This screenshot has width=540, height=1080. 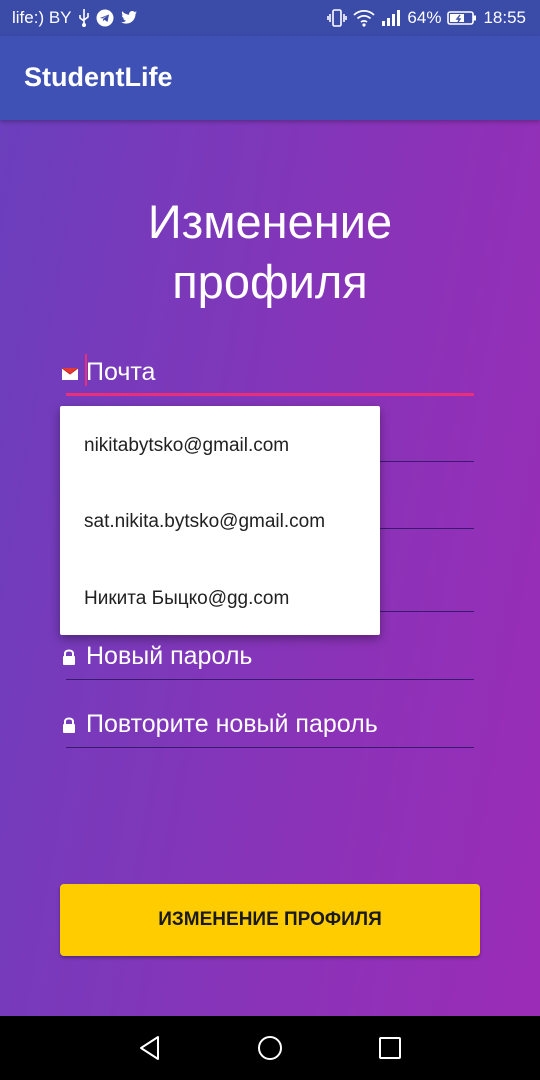 What do you see at coordinates (70, 373) in the screenshot?
I see `envelope-icon` at bounding box center [70, 373].